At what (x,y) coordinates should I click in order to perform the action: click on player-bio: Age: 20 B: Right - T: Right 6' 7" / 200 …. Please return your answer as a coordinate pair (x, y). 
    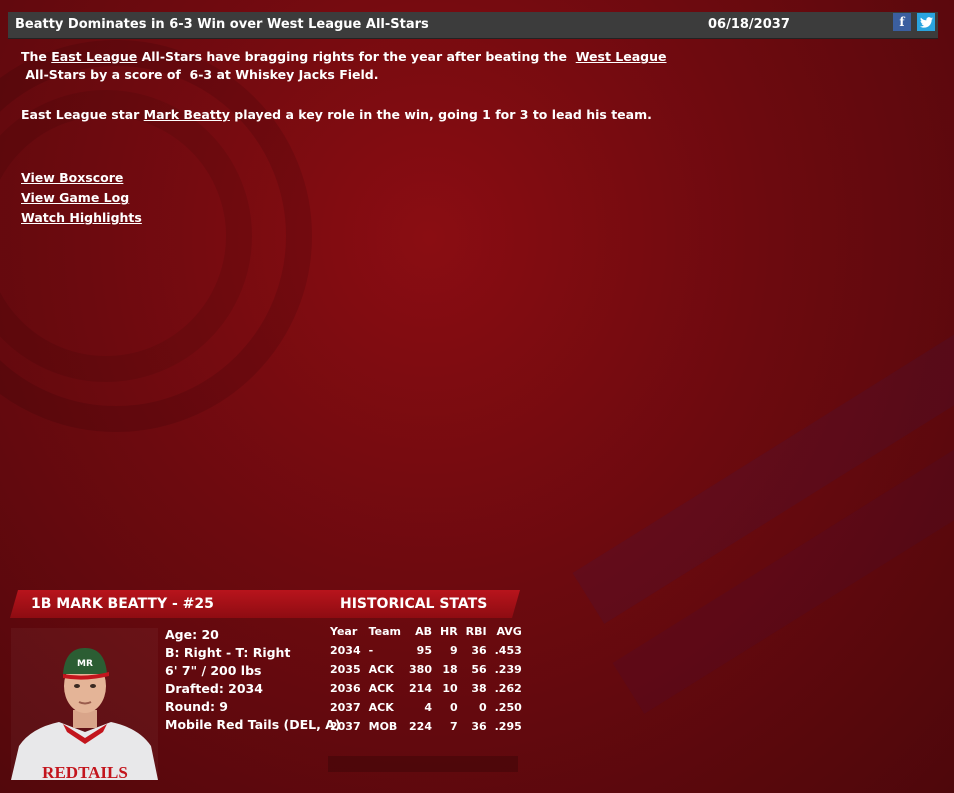
    Looking at the image, I should click on (253, 680).